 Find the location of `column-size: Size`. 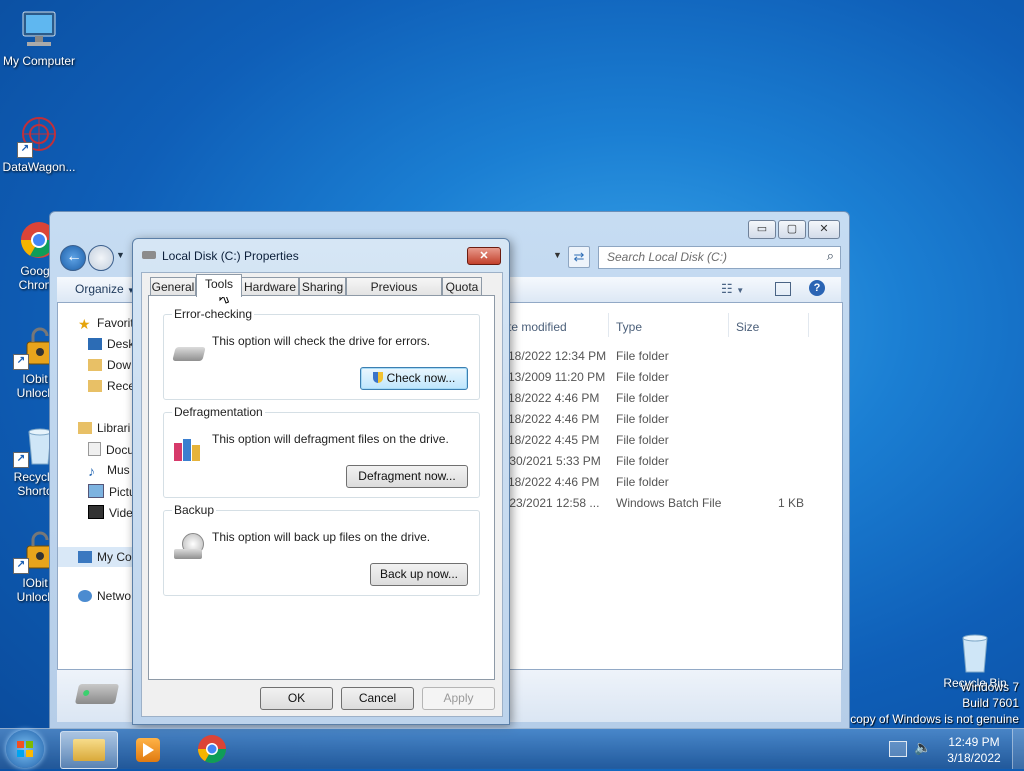

column-size: Size is located at coordinates (747, 327).